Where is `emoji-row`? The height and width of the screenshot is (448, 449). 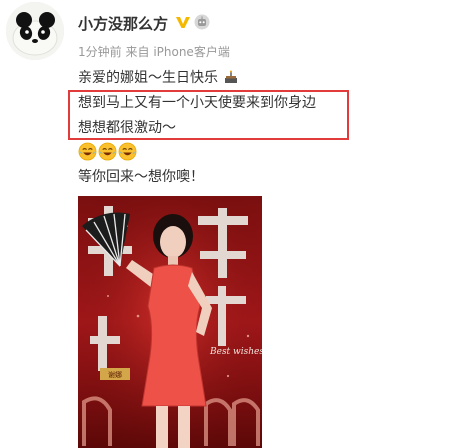
emoji-row is located at coordinates (107, 152).